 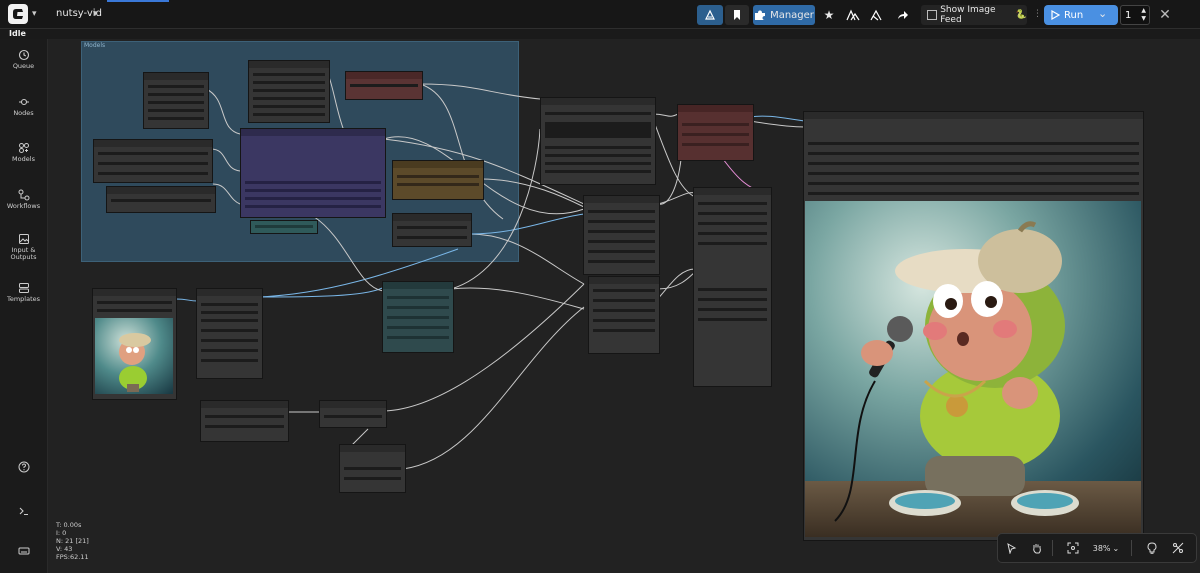 What do you see at coordinates (932, 15) in the screenshot?
I see `image-feed-icon` at bounding box center [932, 15].